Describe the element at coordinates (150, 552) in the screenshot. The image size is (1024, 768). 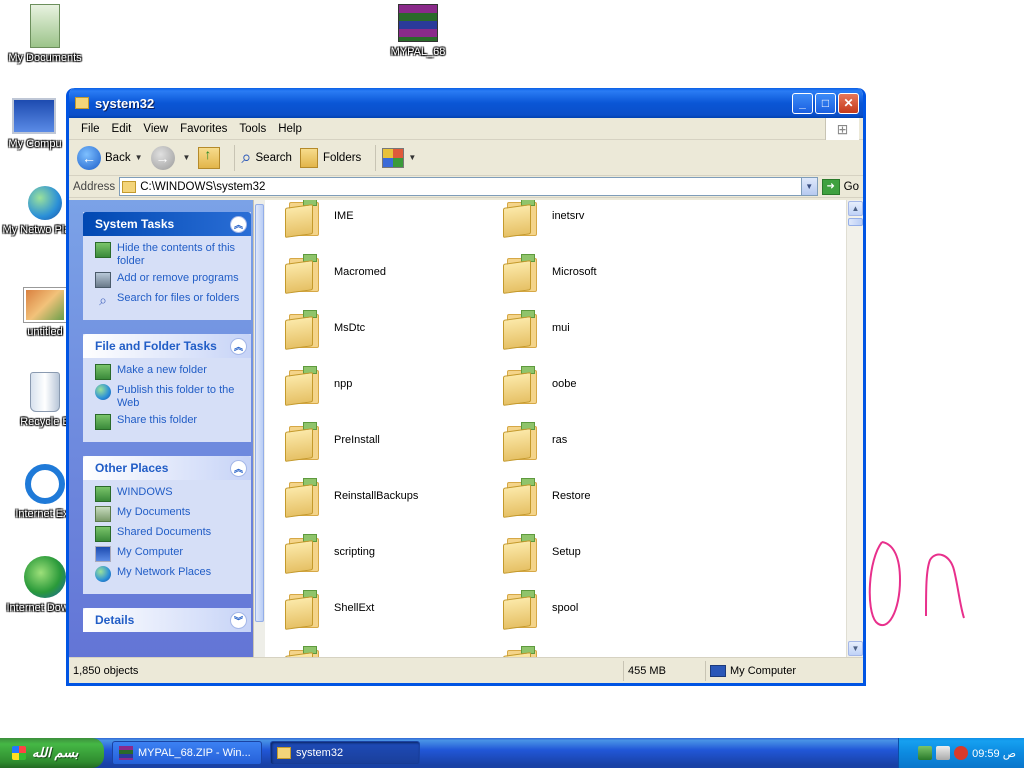
I see `place-label: My Computer` at that location.